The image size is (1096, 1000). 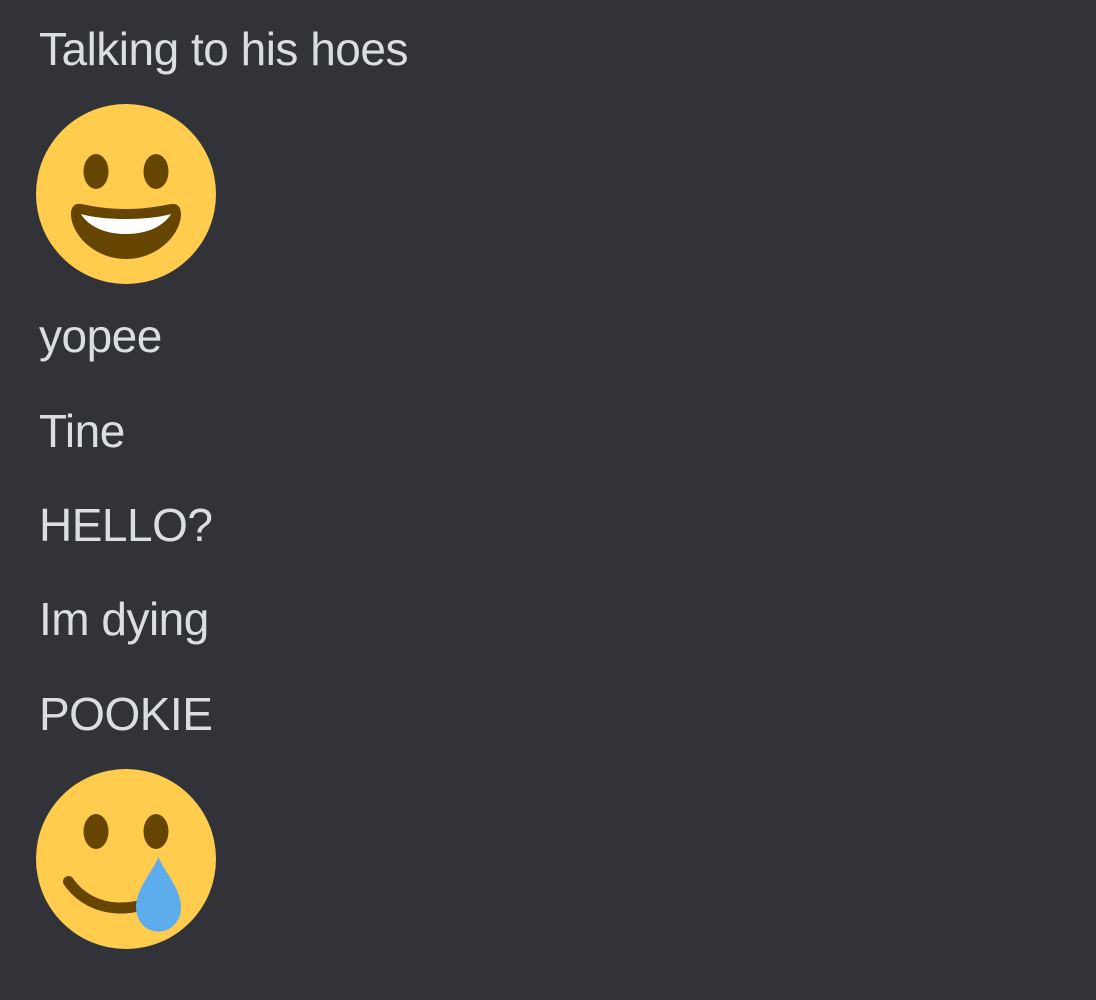 What do you see at coordinates (126, 525) in the screenshot?
I see `chat-message: HELLO?` at bounding box center [126, 525].